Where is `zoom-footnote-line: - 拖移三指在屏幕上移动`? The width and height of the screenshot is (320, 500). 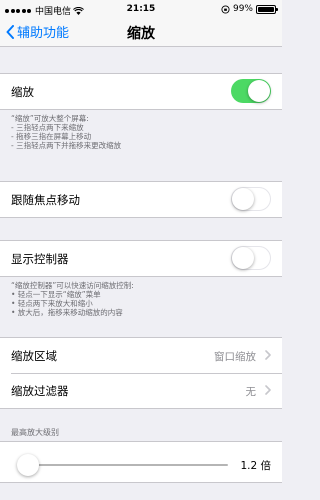
zoom-footnote-line: - 拖移三指在屏幕上移动 is located at coordinates (51, 136).